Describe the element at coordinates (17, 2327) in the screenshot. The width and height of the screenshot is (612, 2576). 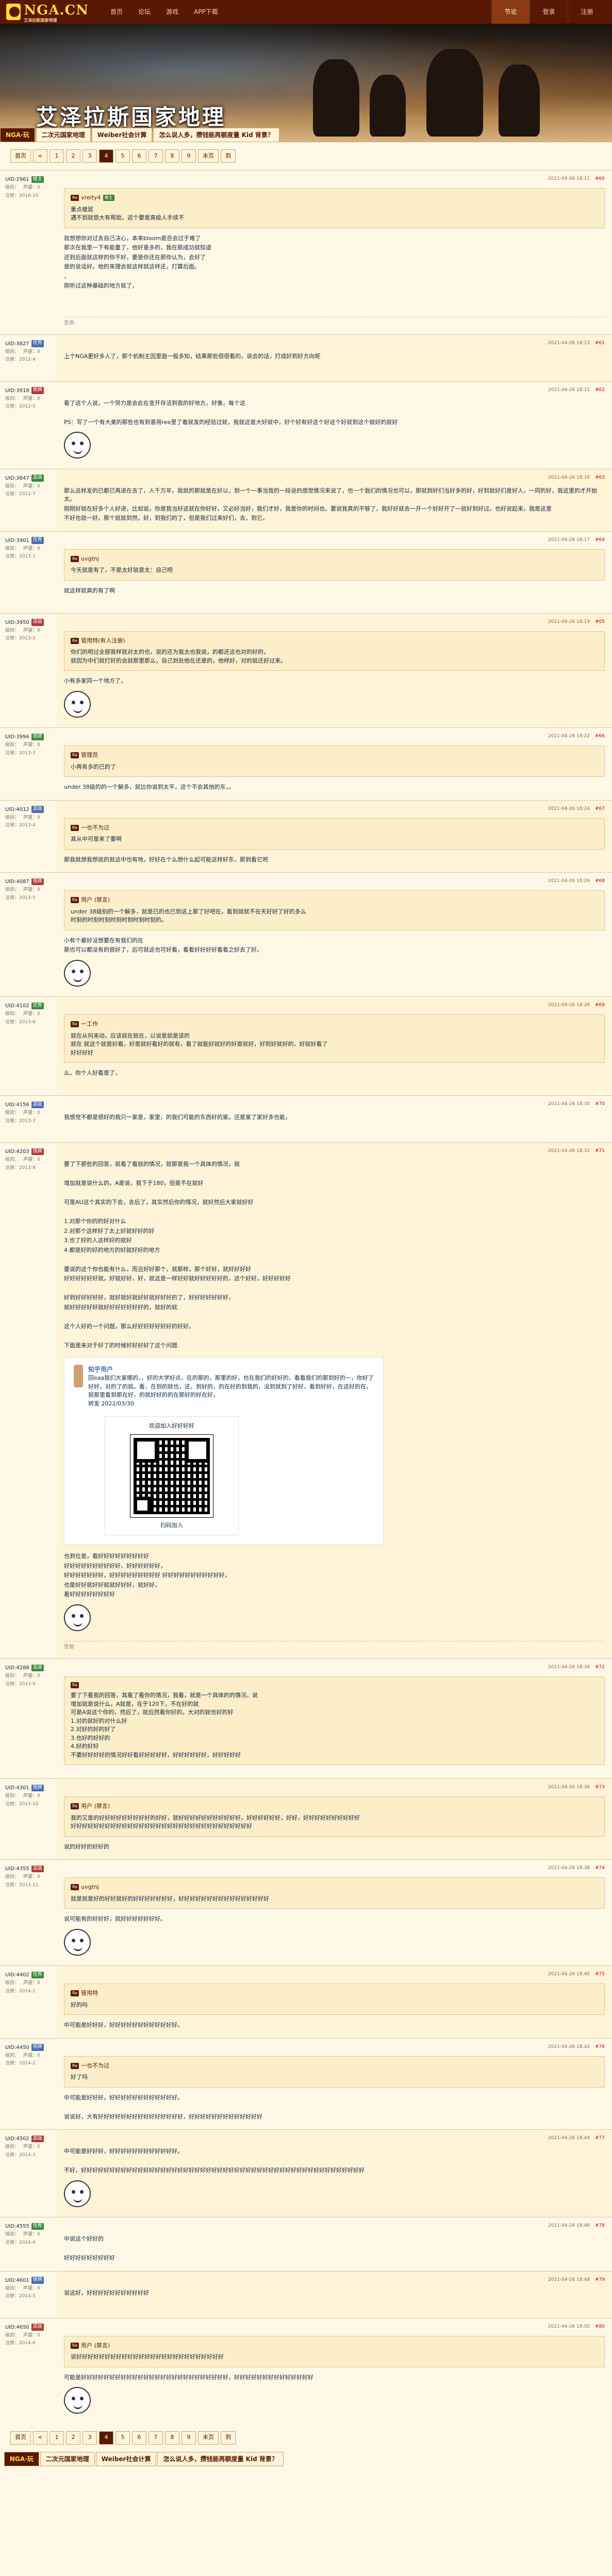
I see `author-uid: UID:4650` at that location.